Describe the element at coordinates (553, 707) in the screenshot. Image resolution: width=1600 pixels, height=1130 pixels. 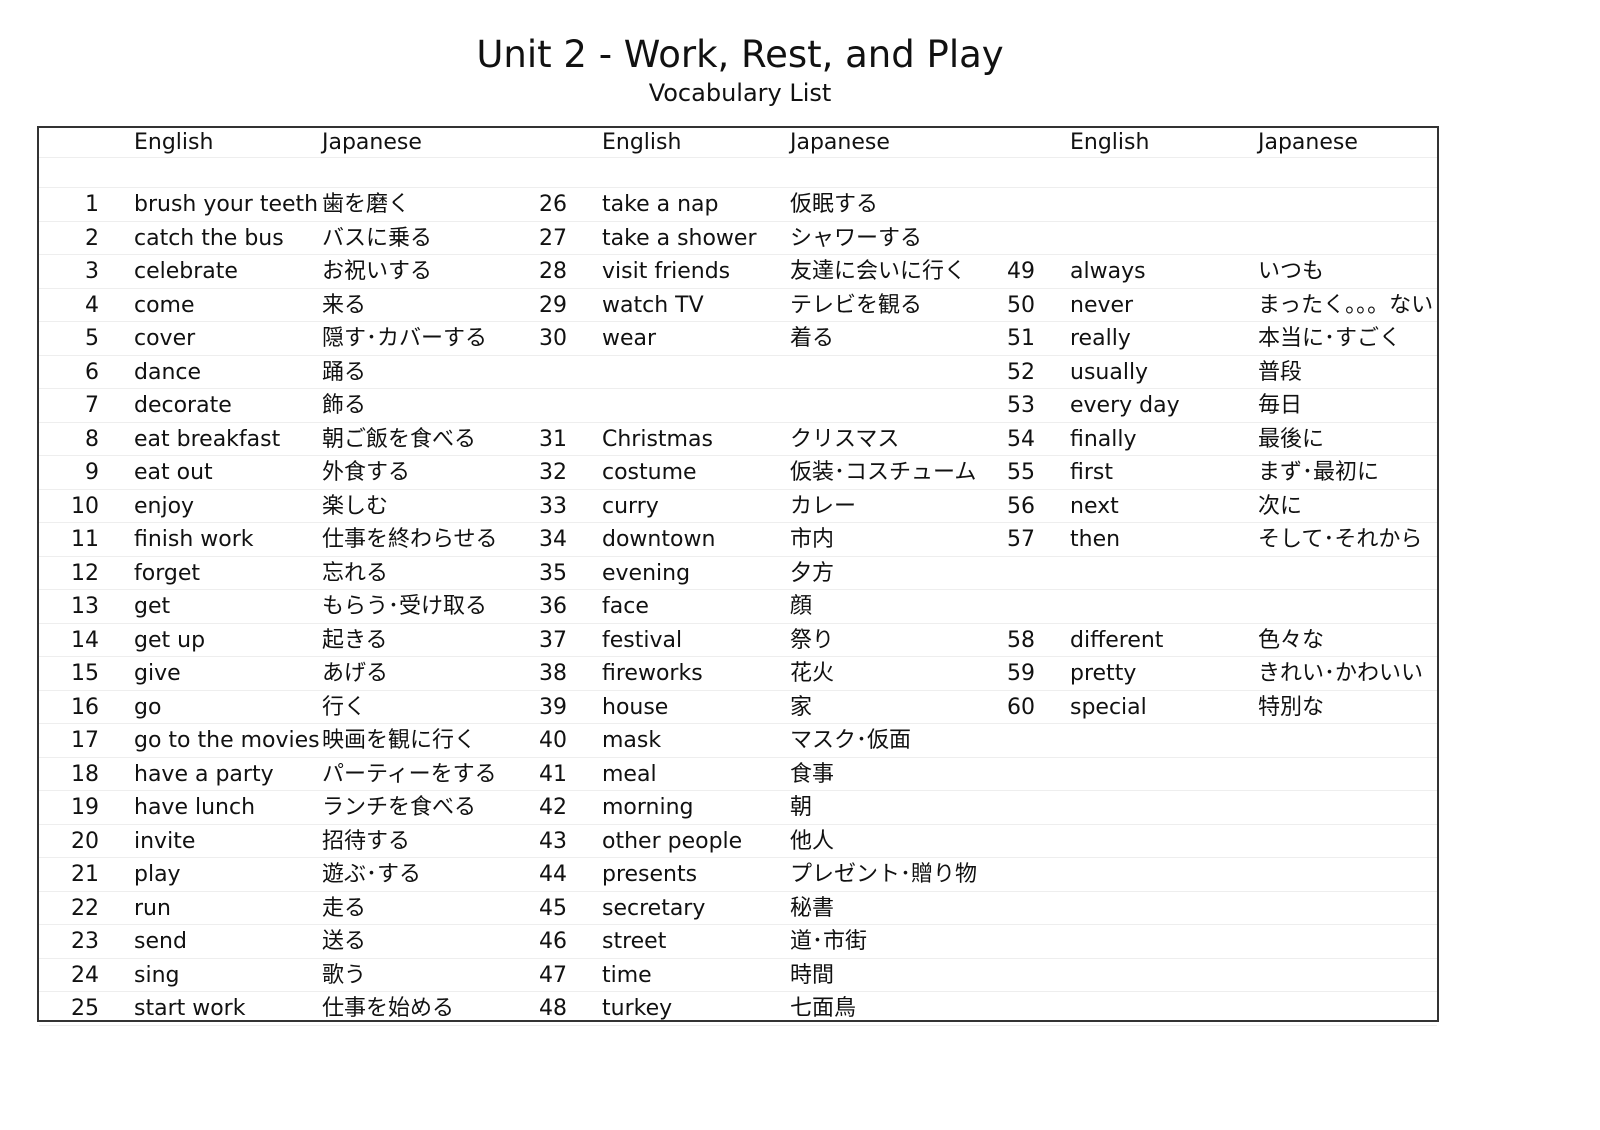
I see `entry-number: 39` at that location.